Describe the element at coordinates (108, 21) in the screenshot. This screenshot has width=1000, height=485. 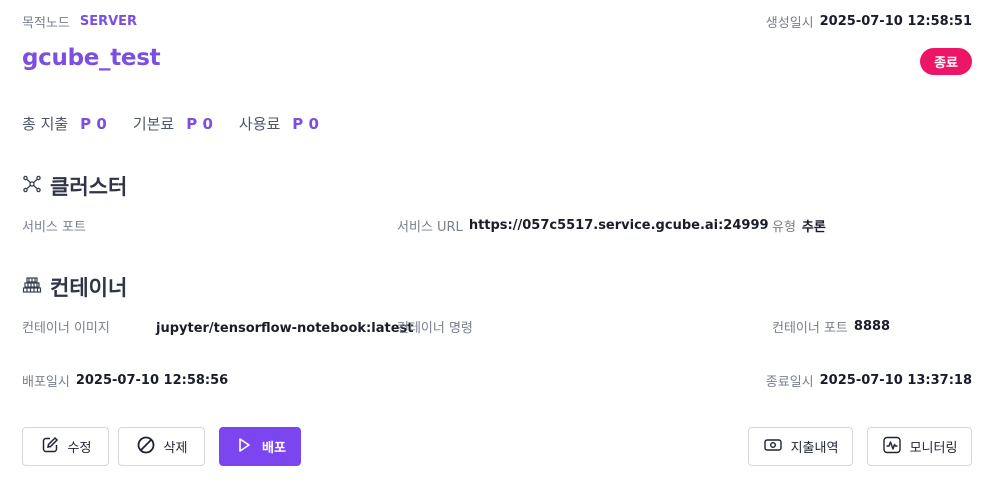
I see `target-node-value: SERVER` at that location.